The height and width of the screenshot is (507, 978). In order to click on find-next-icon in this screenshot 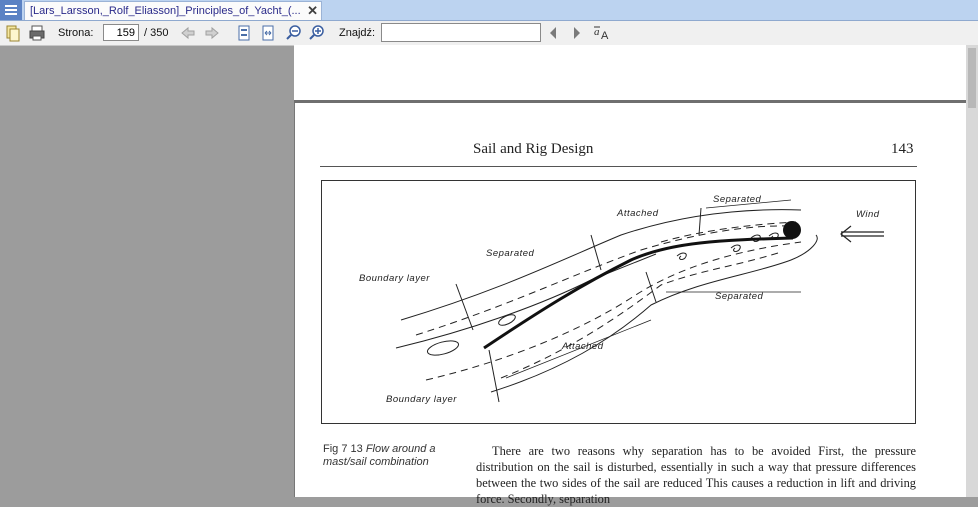, I will do `click(577, 33)`.